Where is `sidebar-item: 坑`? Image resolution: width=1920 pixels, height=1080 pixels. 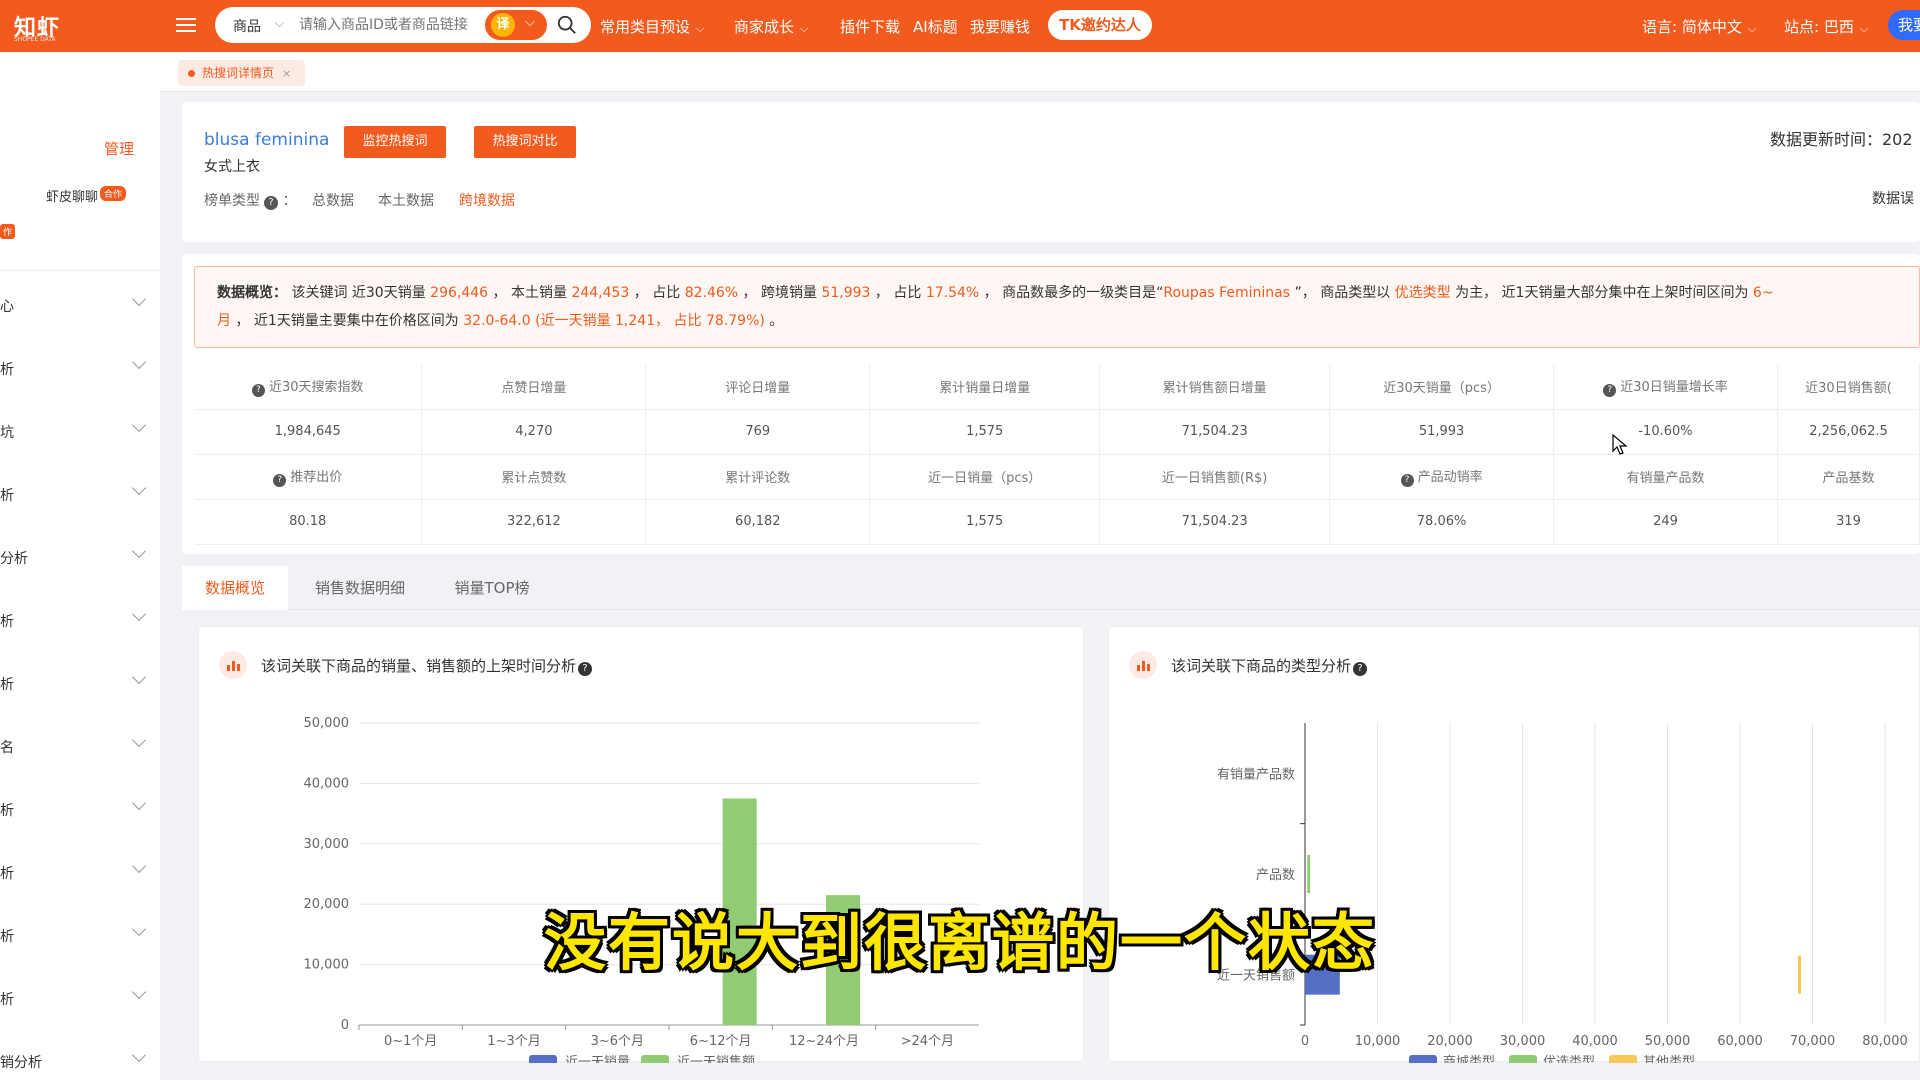
sidebar-item: 坑 is located at coordinates (80, 429).